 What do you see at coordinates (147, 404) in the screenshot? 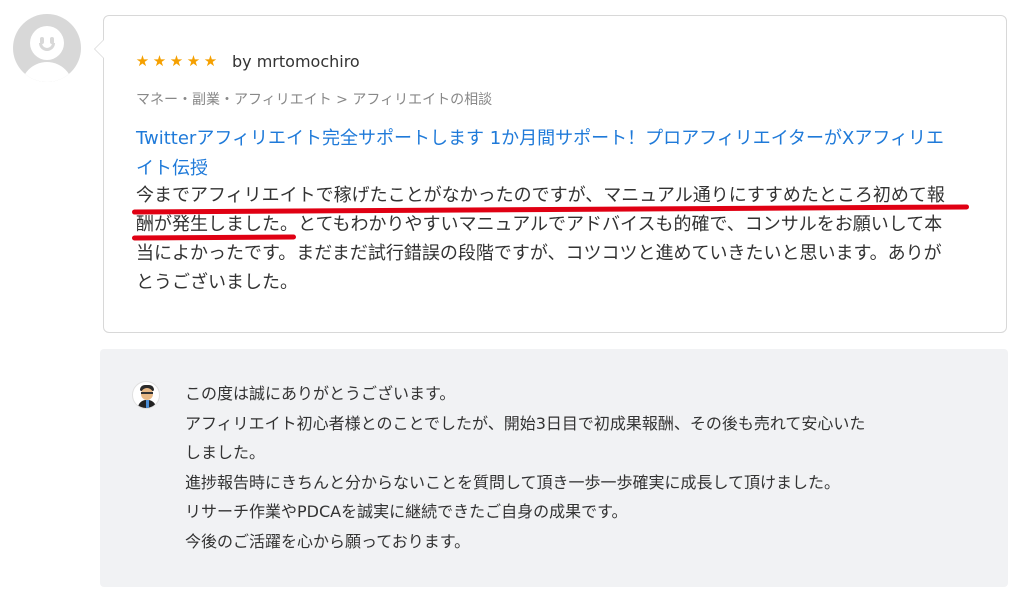
I see `seller-avatar-tie` at bounding box center [147, 404].